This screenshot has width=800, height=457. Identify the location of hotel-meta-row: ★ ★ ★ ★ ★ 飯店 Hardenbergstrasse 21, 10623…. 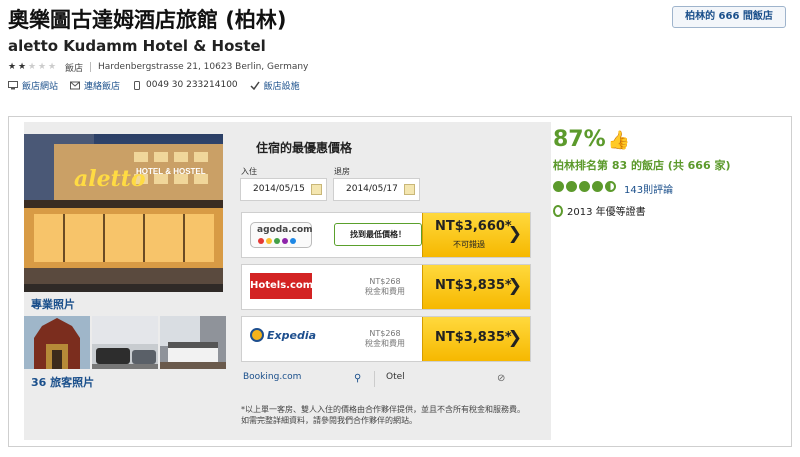
(158, 67).